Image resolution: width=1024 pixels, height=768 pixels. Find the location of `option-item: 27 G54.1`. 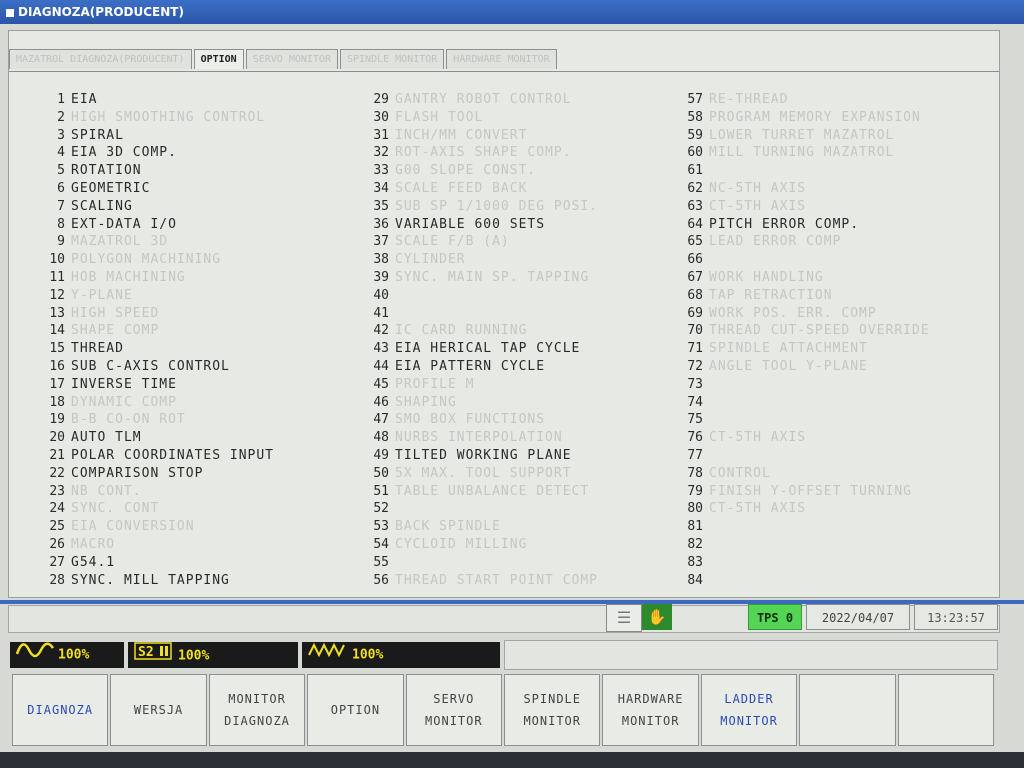

option-item: 27 G54.1 is located at coordinates (68, 563).